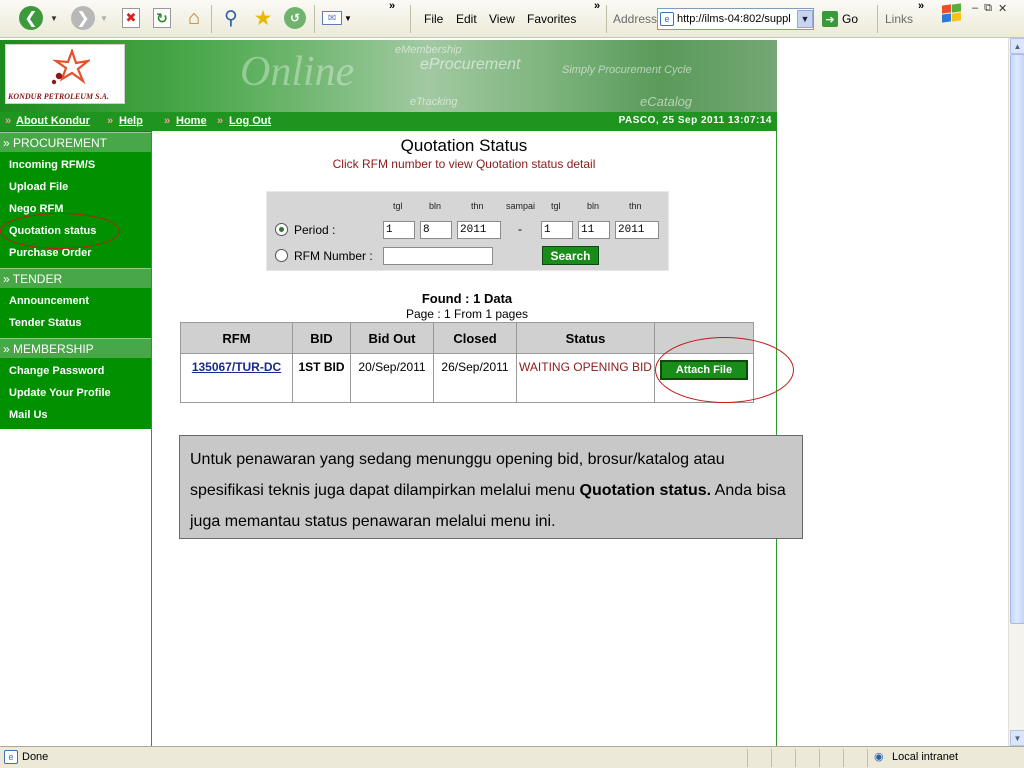 Image resolution: width=1024 pixels, height=768 pixels. I want to click on col-bid: BID, so click(321, 338).